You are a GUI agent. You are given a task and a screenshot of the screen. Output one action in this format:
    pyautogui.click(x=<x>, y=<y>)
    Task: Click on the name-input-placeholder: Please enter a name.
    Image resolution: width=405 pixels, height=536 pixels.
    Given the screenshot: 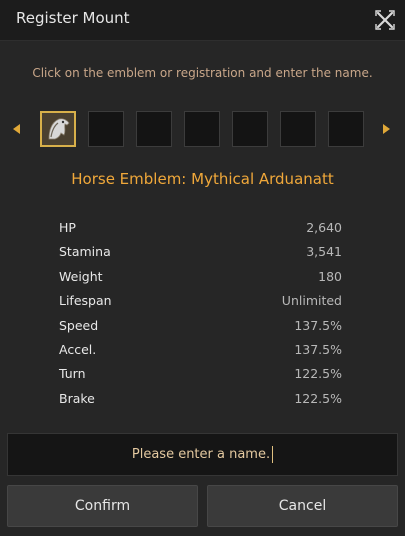 What is the action you would take?
    pyautogui.click(x=201, y=454)
    